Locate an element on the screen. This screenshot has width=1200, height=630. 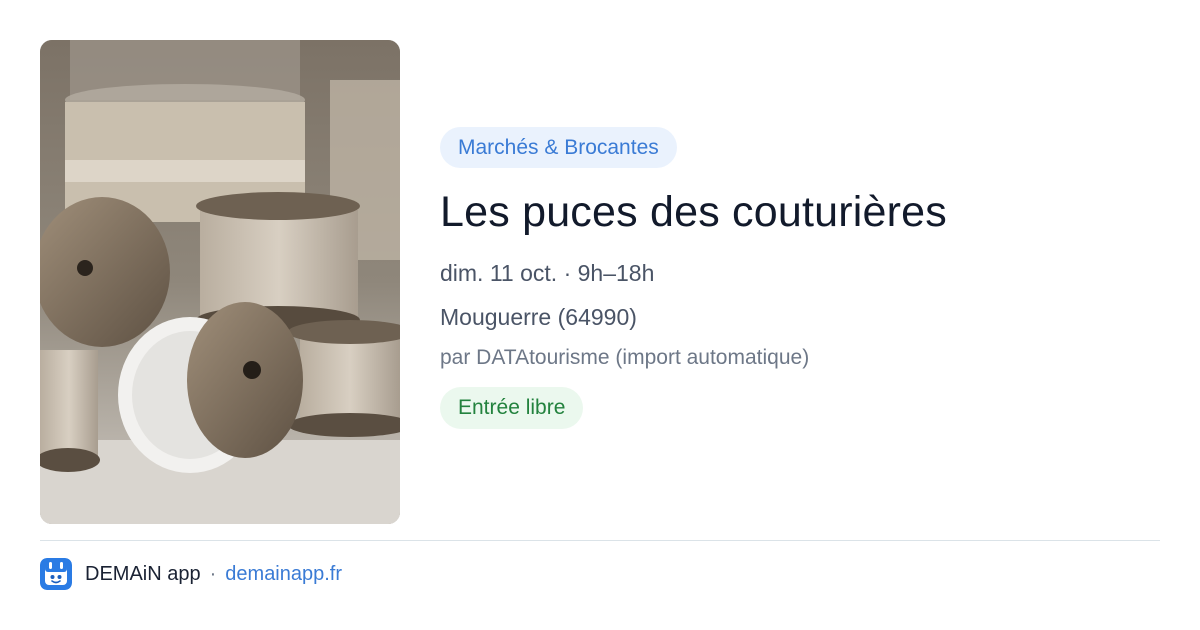
category-badge: Marchés & Brocantes is located at coordinates (558, 147).